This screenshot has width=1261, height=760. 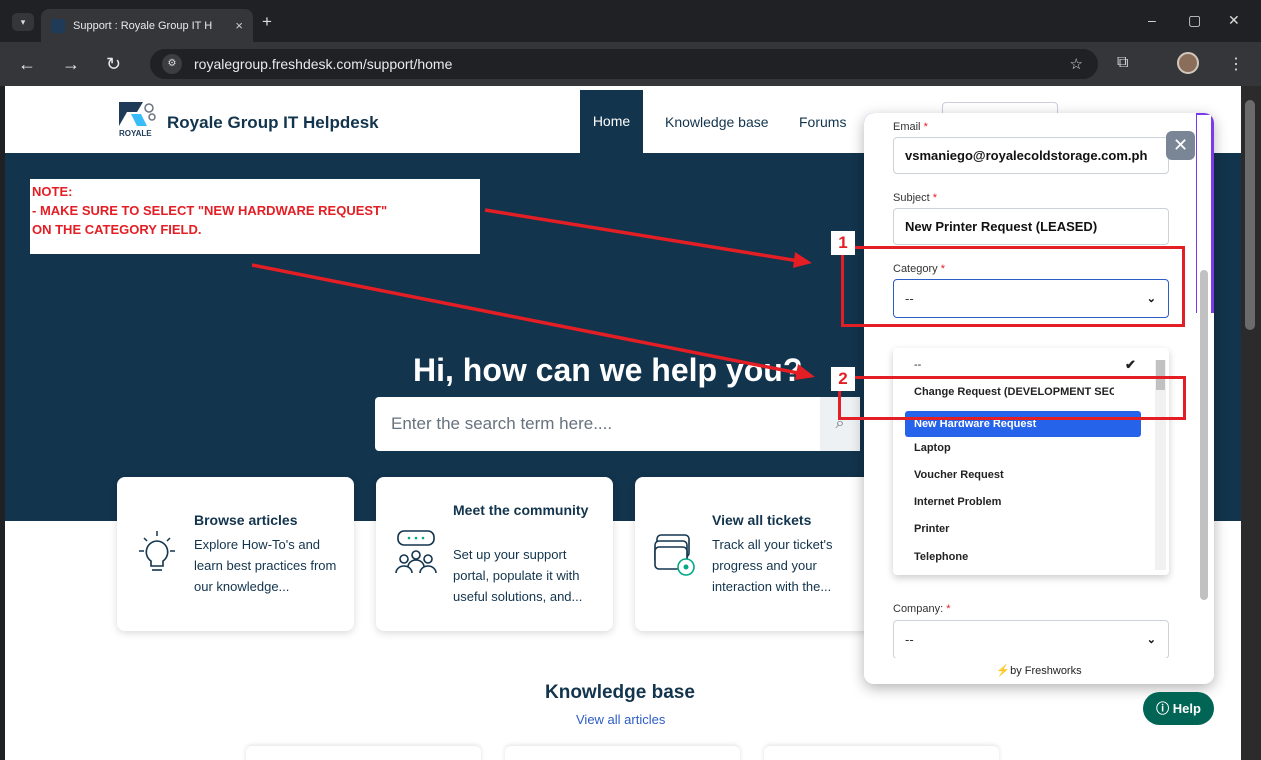 What do you see at coordinates (802, 260) in the screenshot?
I see `arrow-1-head` at bounding box center [802, 260].